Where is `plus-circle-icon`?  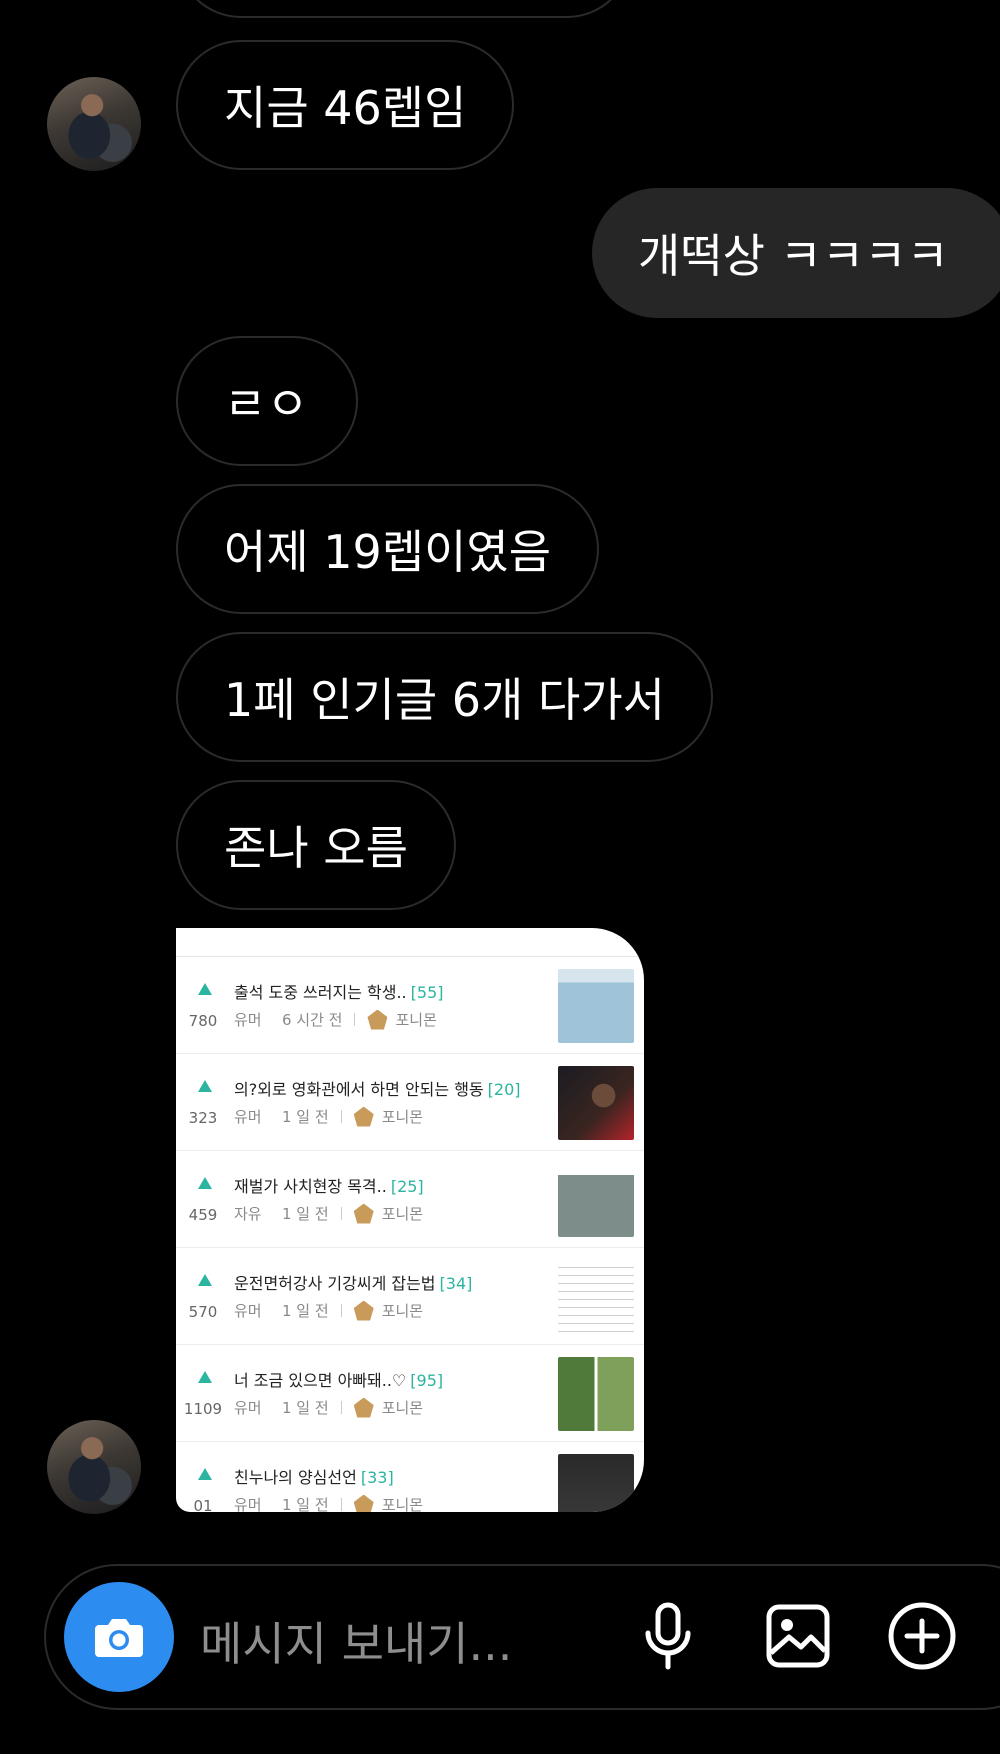 plus-circle-icon is located at coordinates (922, 1636).